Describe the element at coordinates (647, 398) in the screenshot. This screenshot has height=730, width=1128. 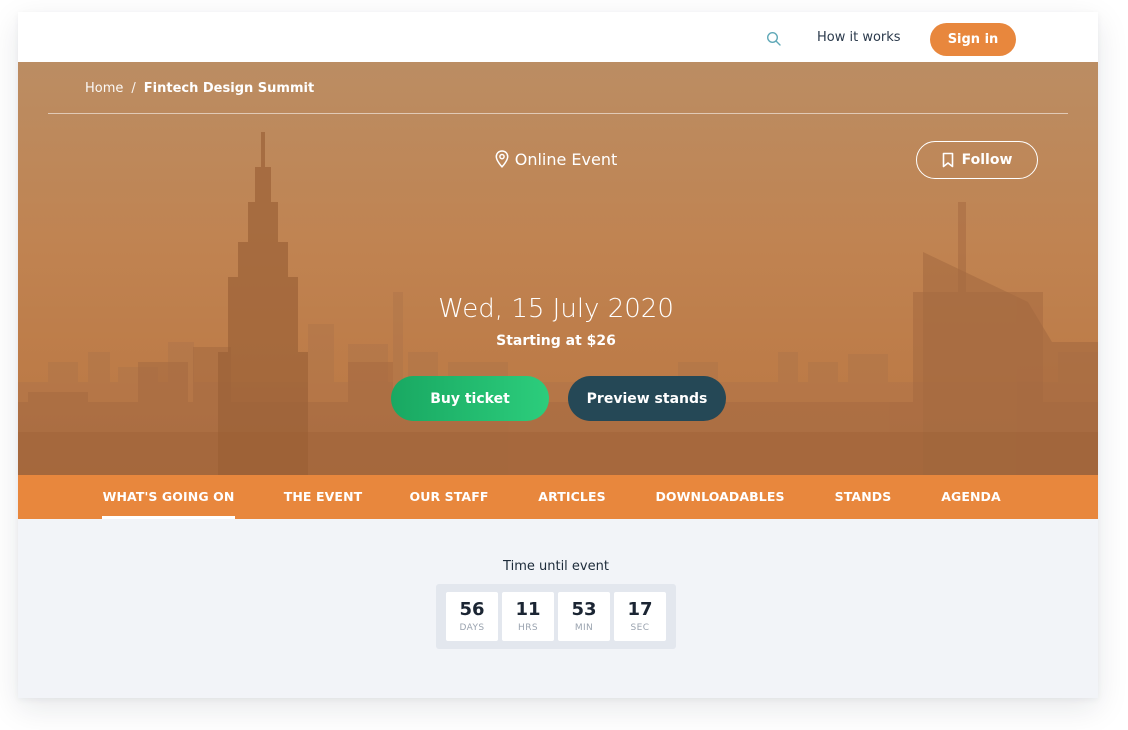
I see `preview-stands-button: Preview stands` at that location.